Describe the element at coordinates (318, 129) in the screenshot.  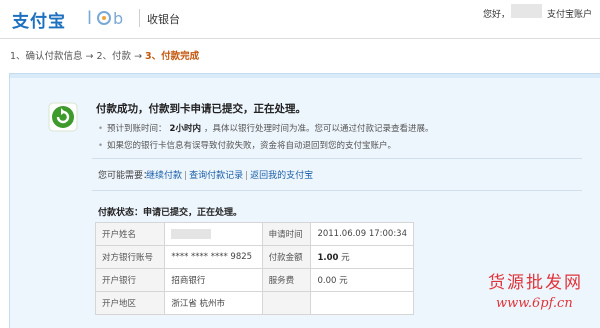
I see `arrival-time-suffix: ，具体以银行处理时间为准。您可以通过付款记录查看进展。` at that location.